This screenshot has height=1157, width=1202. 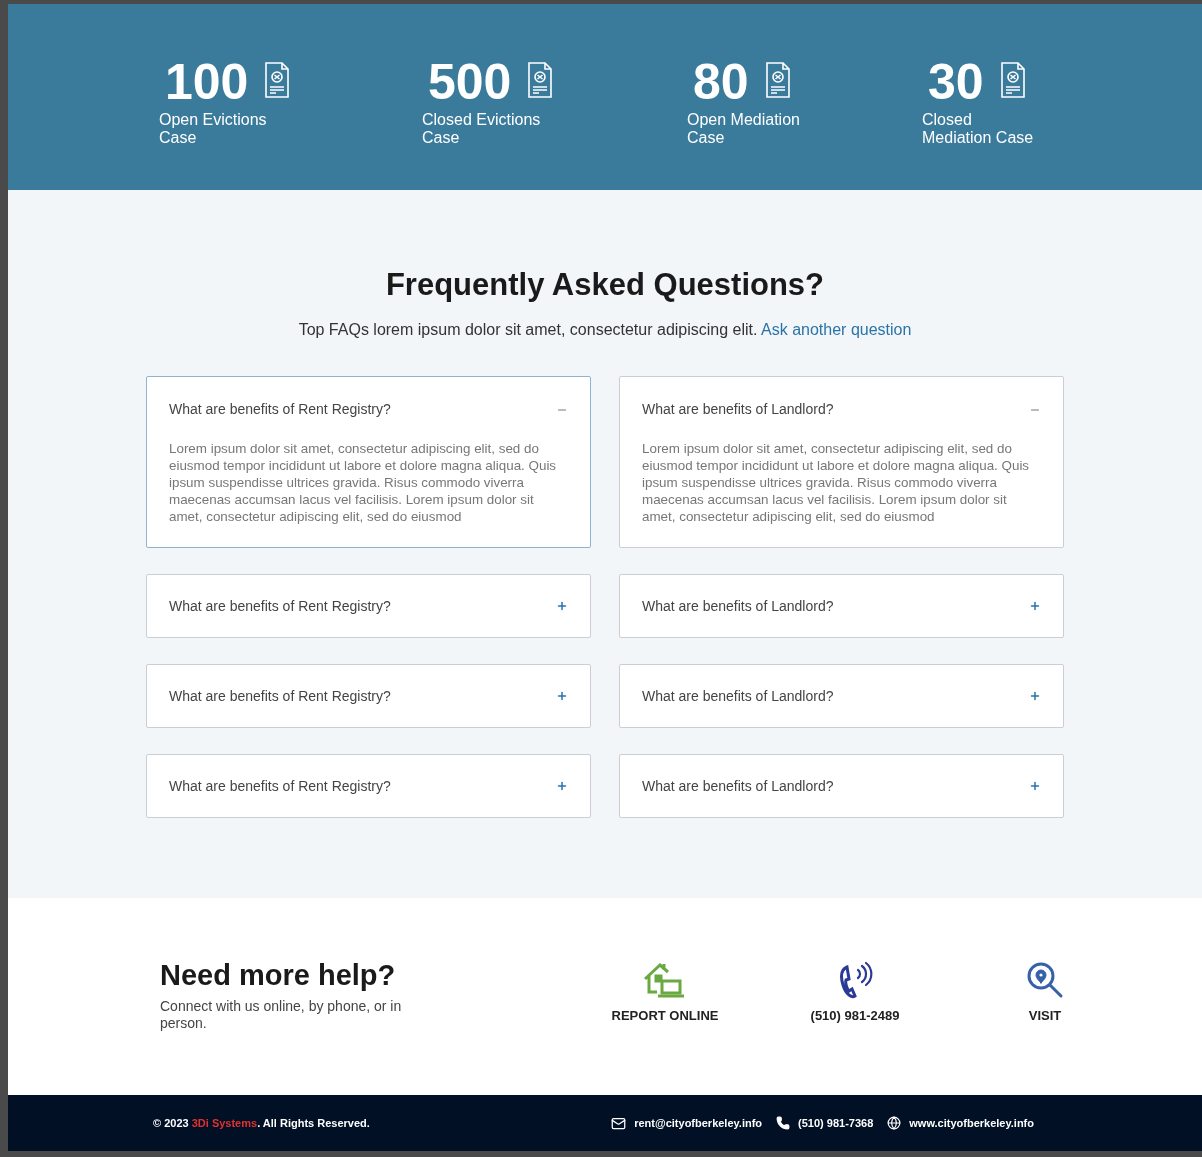 I want to click on faq-title: Frequently Asked Questions?, so click(x=605, y=285).